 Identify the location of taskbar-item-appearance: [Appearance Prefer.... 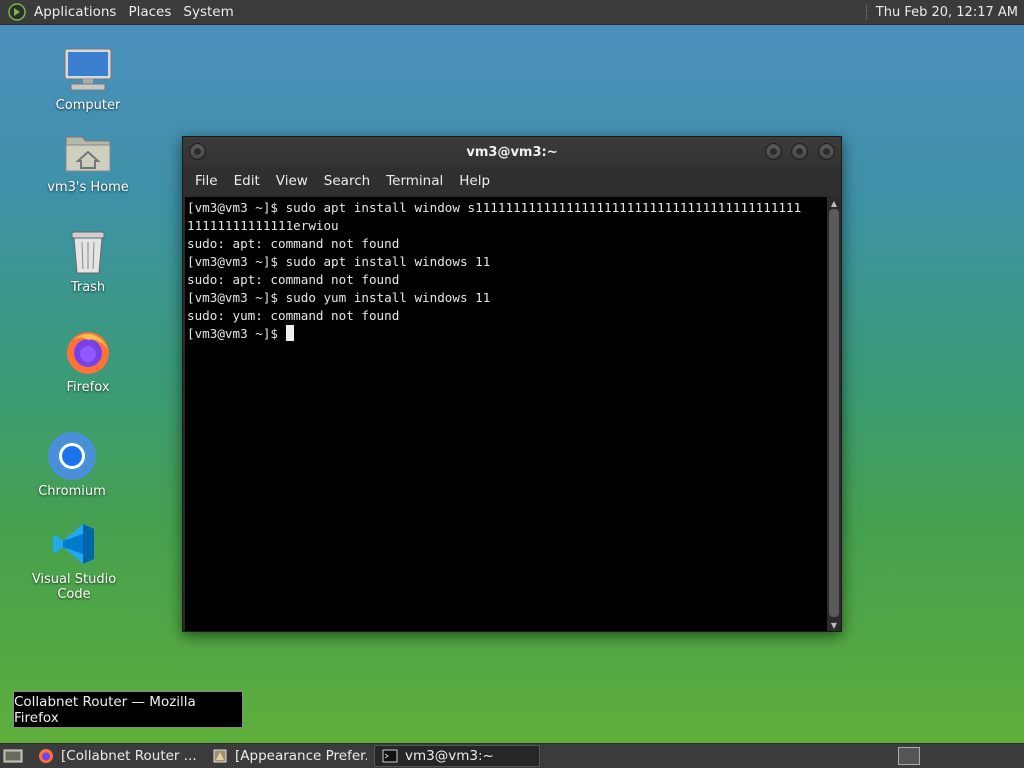
(286, 756).